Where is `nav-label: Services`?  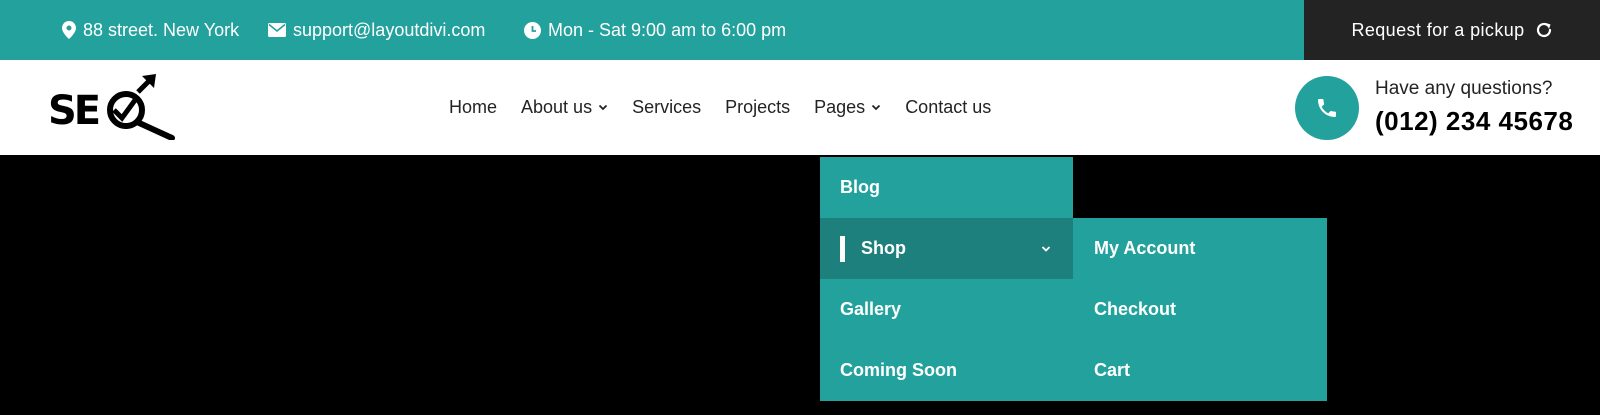 nav-label: Services is located at coordinates (667, 107).